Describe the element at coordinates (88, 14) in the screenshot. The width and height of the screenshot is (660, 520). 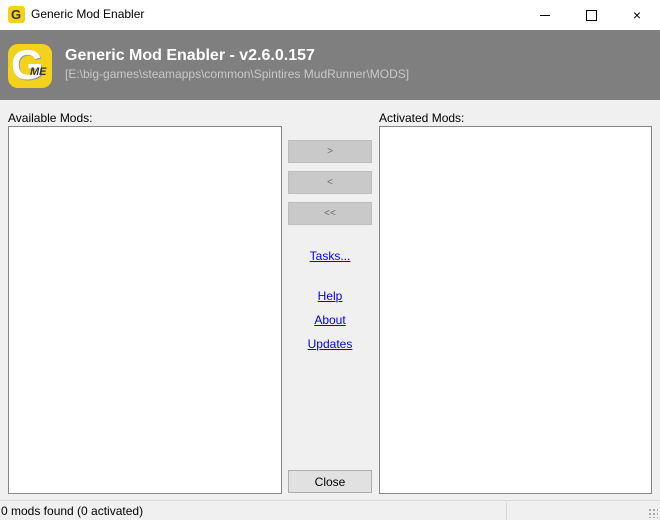
I see `window-title: Generic Mod Enabler` at that location.